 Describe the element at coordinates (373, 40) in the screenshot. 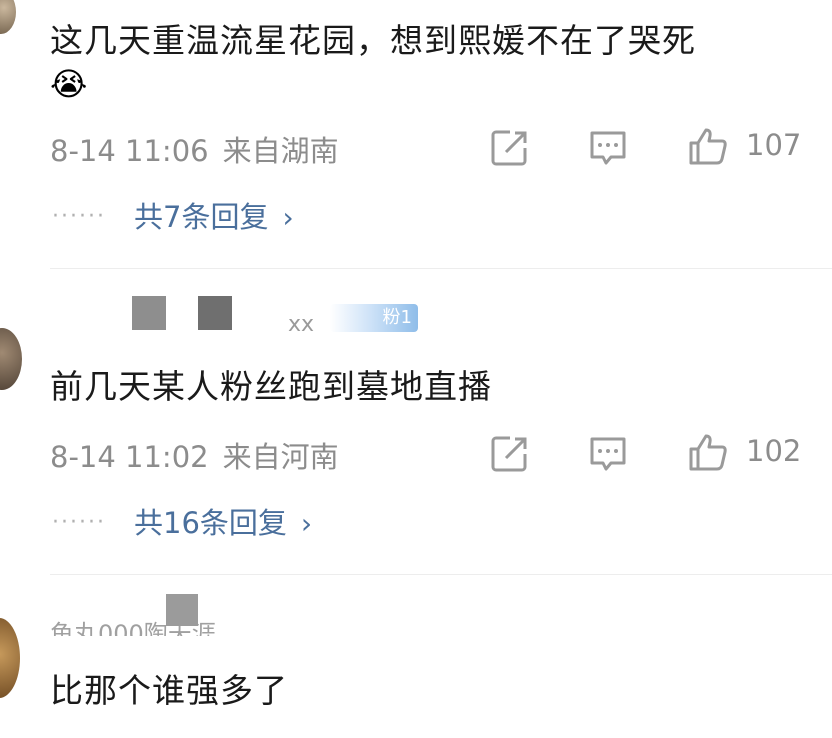

I see `comment-text: 这几天重温流星花园，想到熙媛不在了哭死` at that location.